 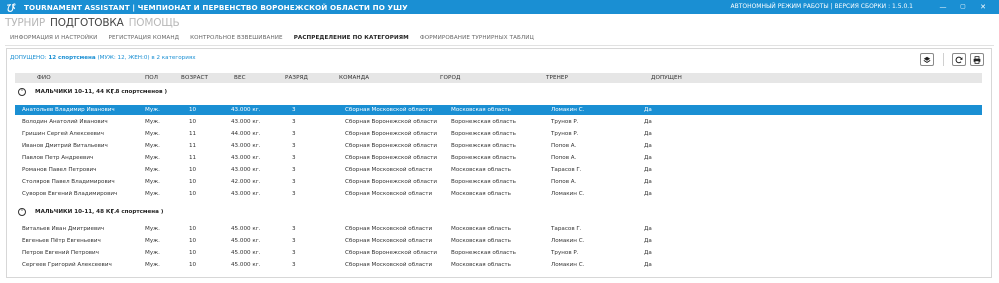 I want to click on cell-weight: 44.000 кг., so click(x=246, y=134).